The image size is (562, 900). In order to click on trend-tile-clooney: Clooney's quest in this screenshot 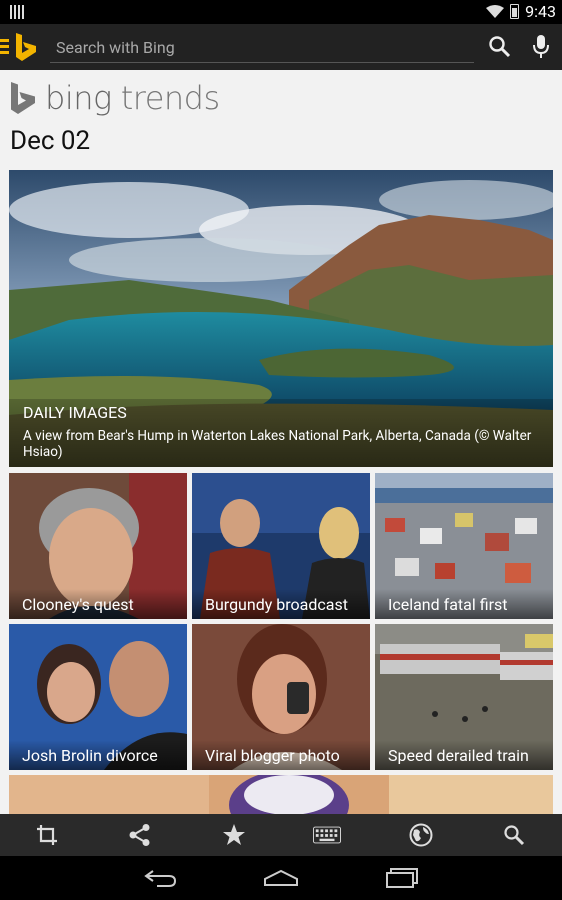, I will do `click(98, 546)`.